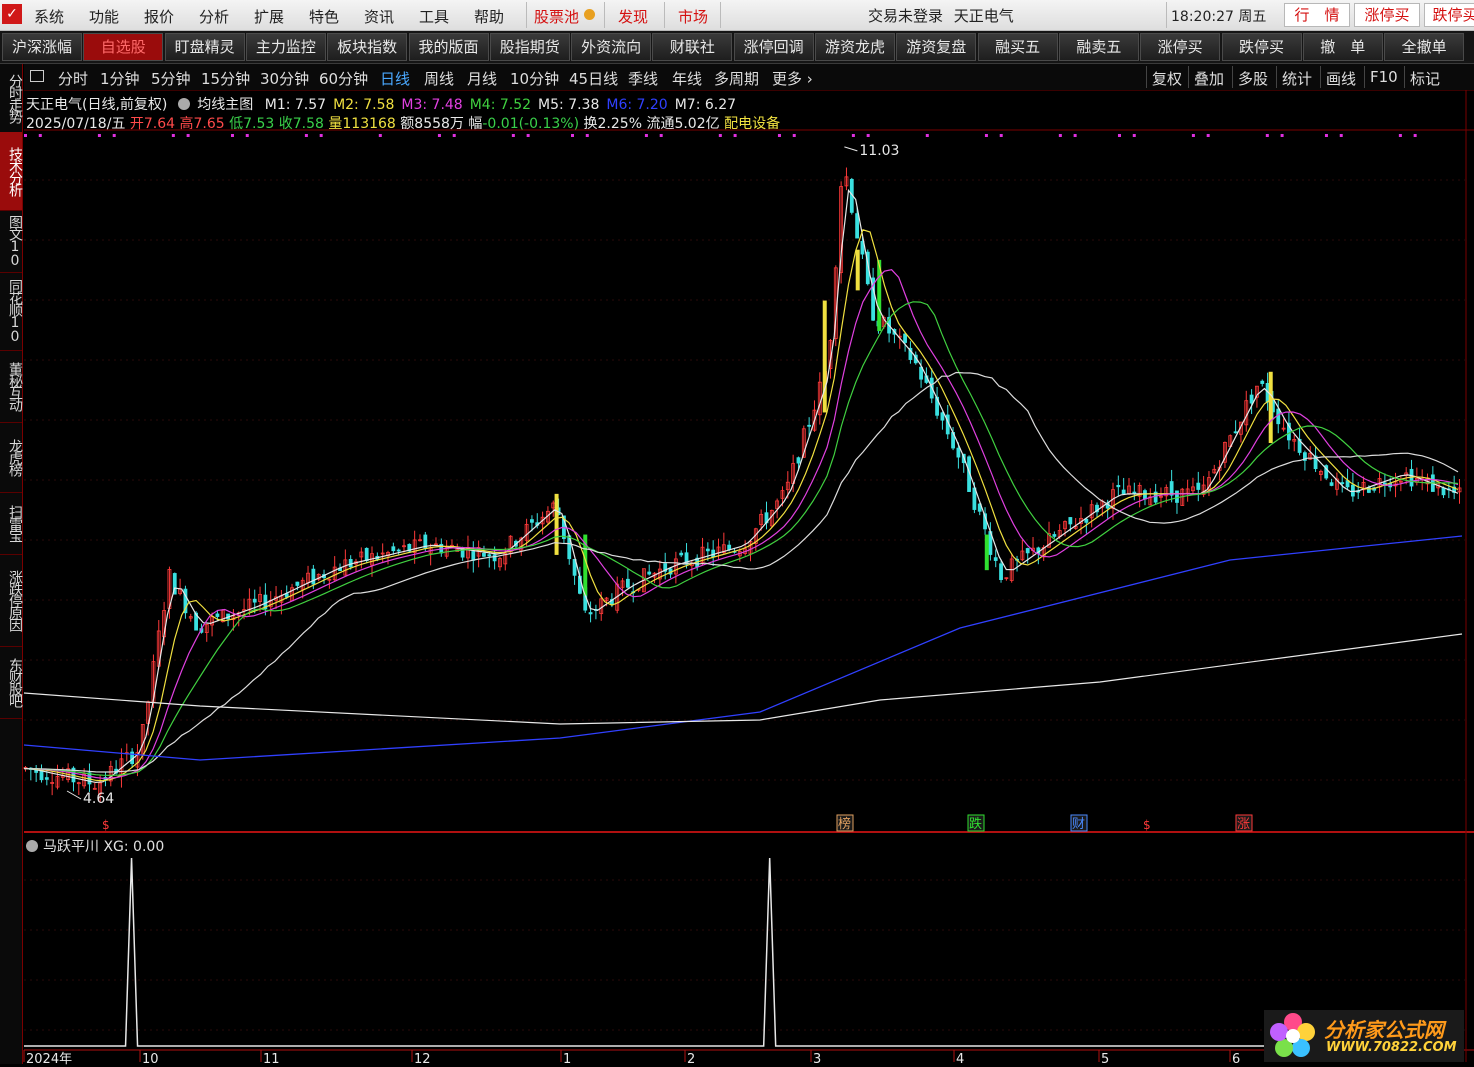  Describe the element at coordinates (37, 76) in the screenshot. I see `panel-toggle-icon` at that location.